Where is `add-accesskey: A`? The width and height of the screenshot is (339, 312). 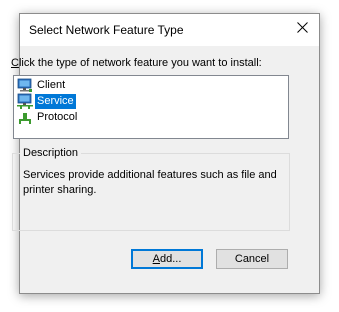 add-accesskey: A is located at coordinates (156, 259).